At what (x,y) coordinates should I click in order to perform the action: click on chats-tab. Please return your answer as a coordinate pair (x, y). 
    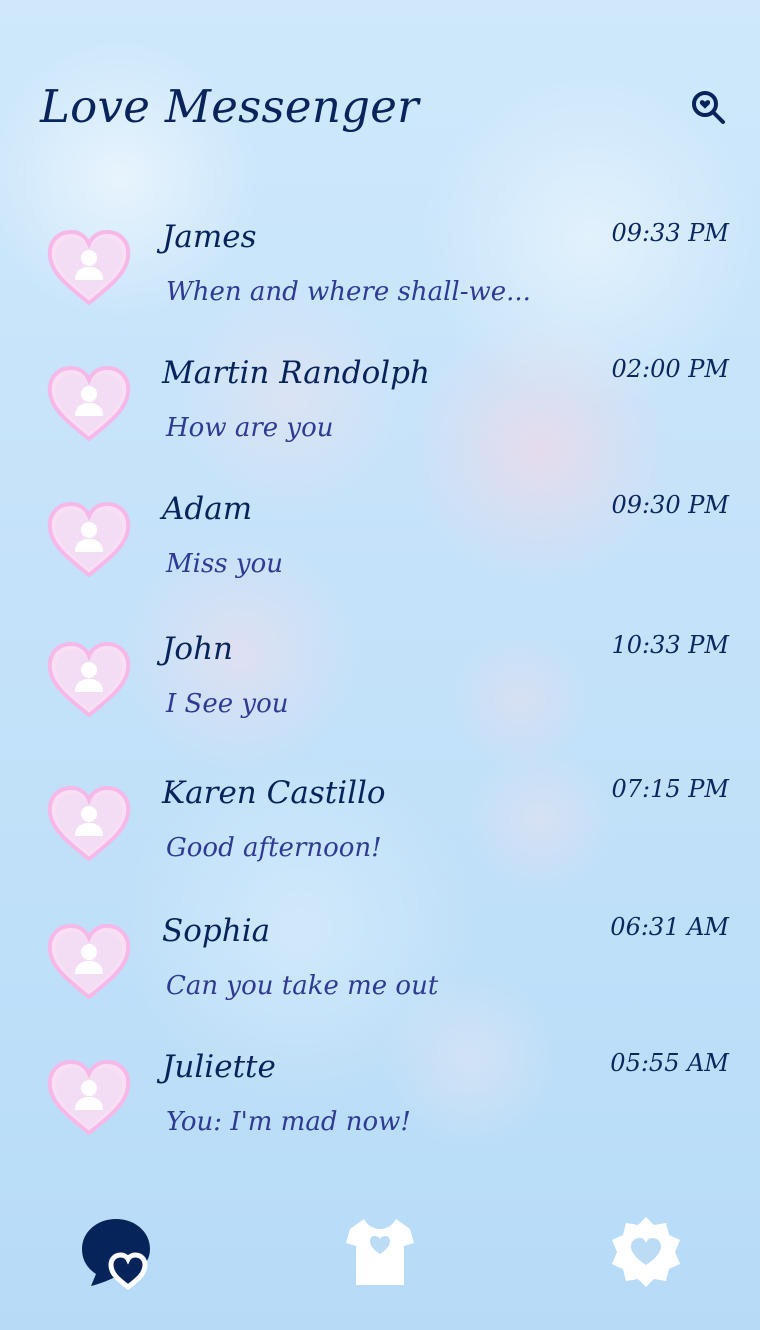
    Looking at the image, I should click on (116, 1252).